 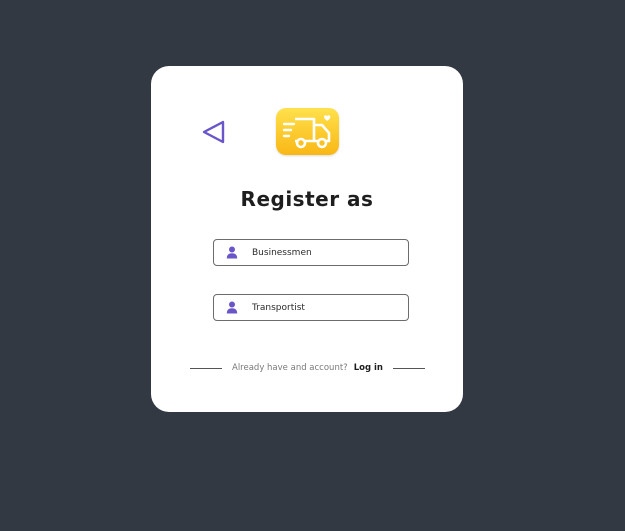 What do you see at coordinates (307, 199) in the screenshot?
I see `page-title: Register as` at bounding box center [307, 199].